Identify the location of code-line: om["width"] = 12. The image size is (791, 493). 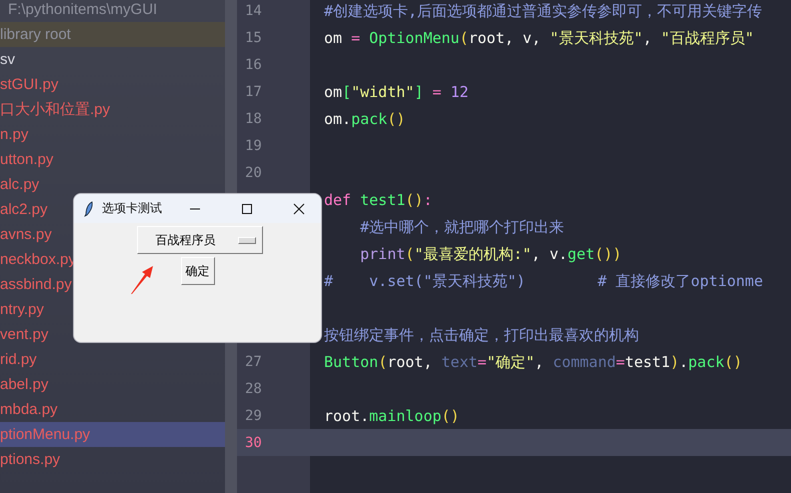
(396, 91).